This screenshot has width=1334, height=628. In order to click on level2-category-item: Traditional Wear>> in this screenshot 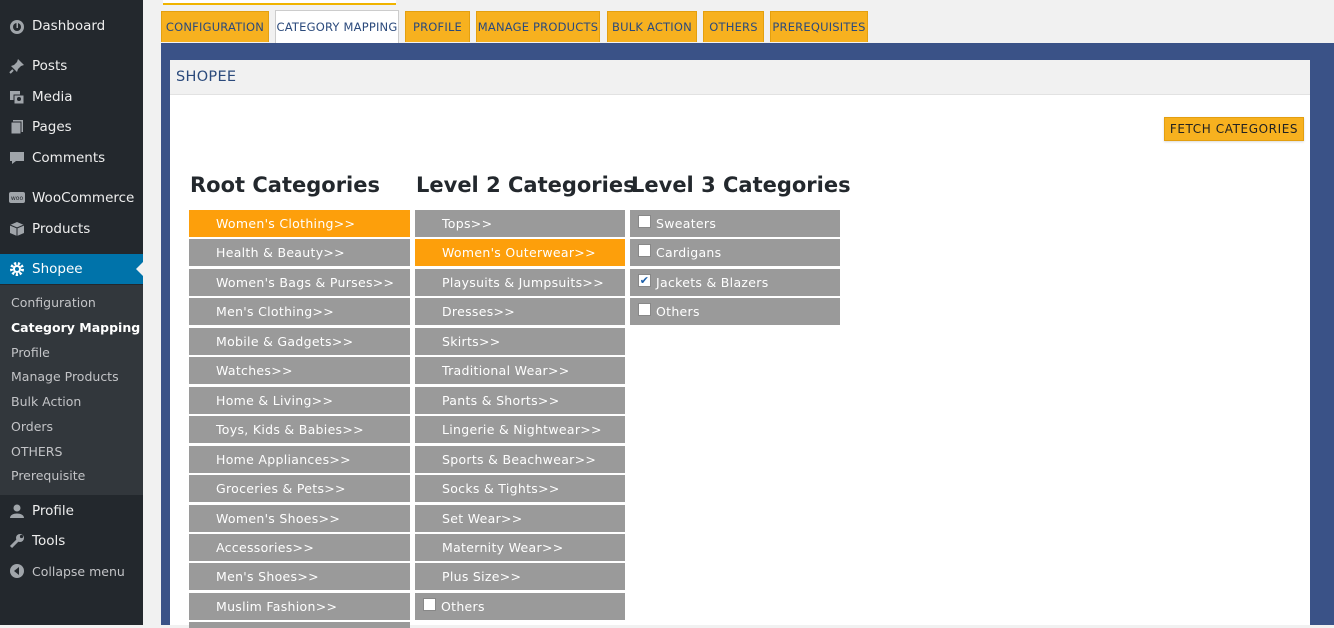, I will do `click(520, 370)`.